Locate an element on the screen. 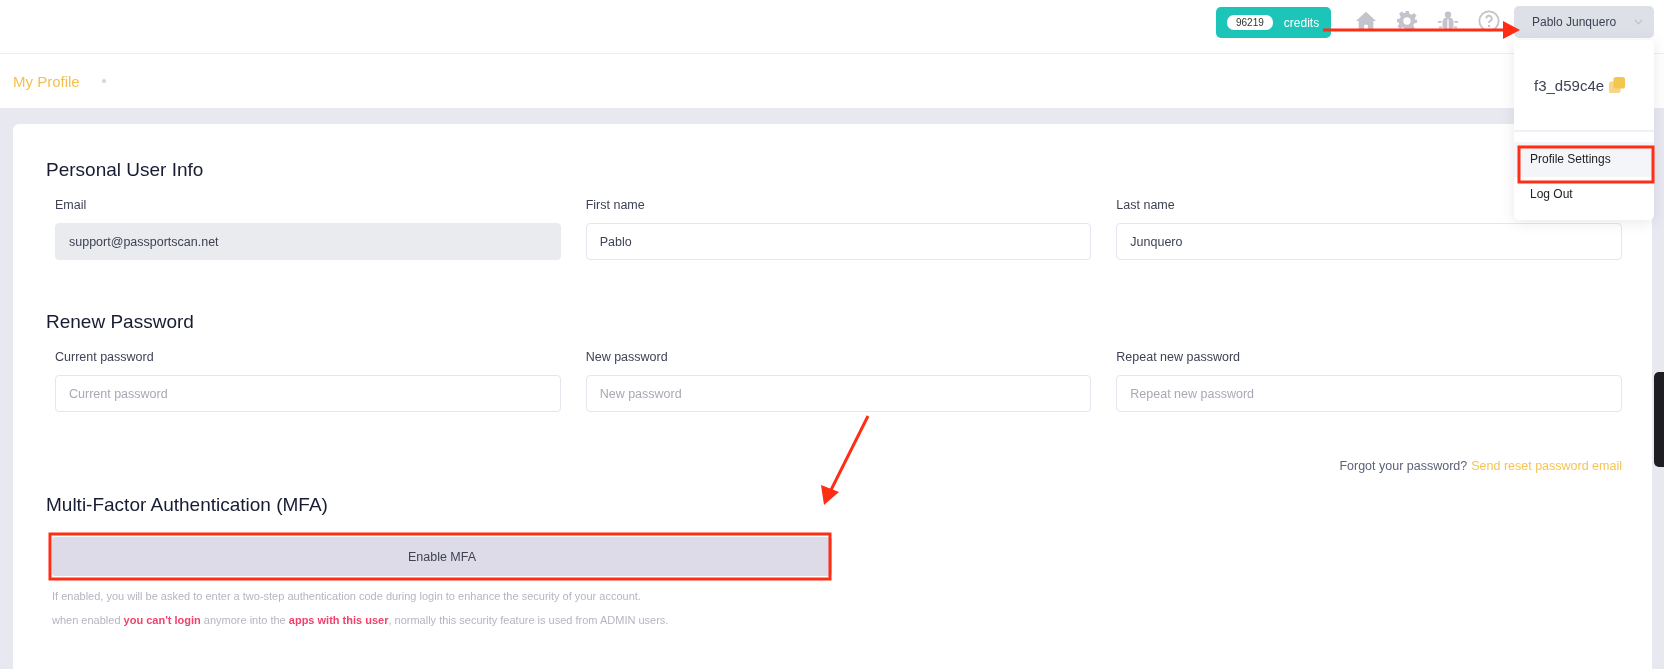 The image size is (1664, 669). section-title: Personal User Info is located at coordinates (125, 170).